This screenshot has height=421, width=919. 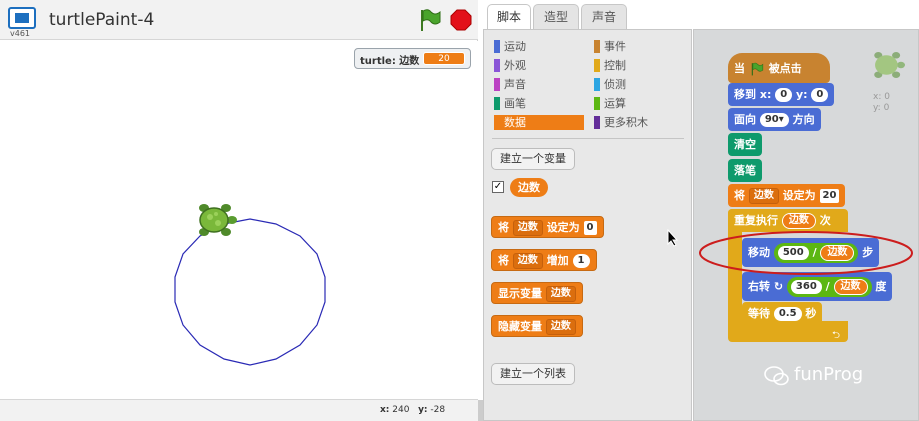 I want to click on set-variable-block: 将 边数 设定为 0, so click(x=547, y=227).